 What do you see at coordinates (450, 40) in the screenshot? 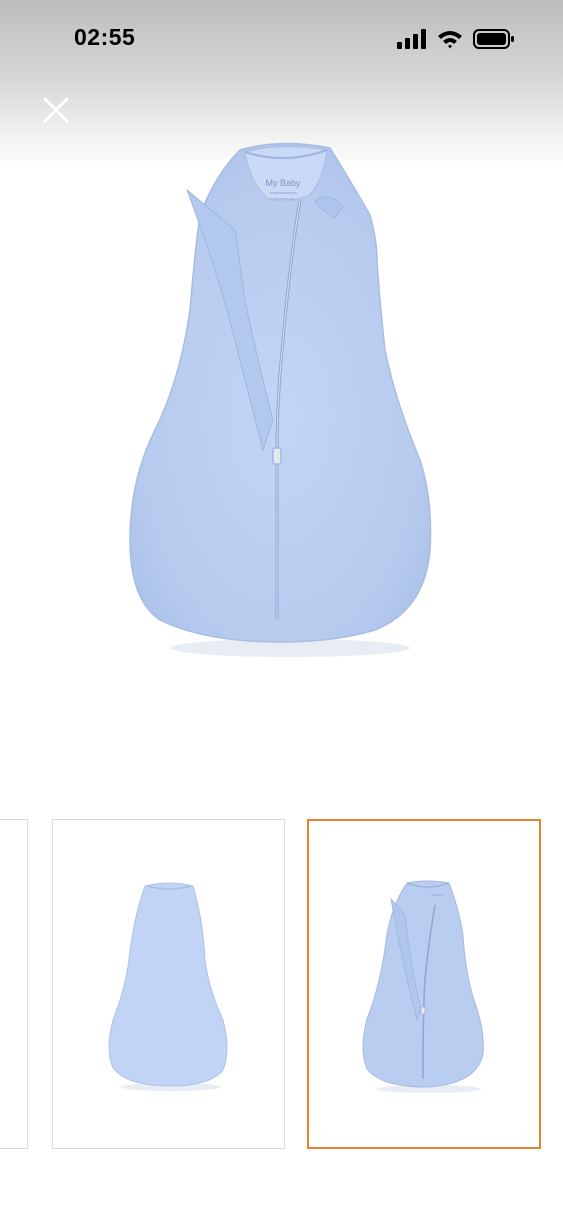
I see `wifi-icon` at bounding box center [450, 40].